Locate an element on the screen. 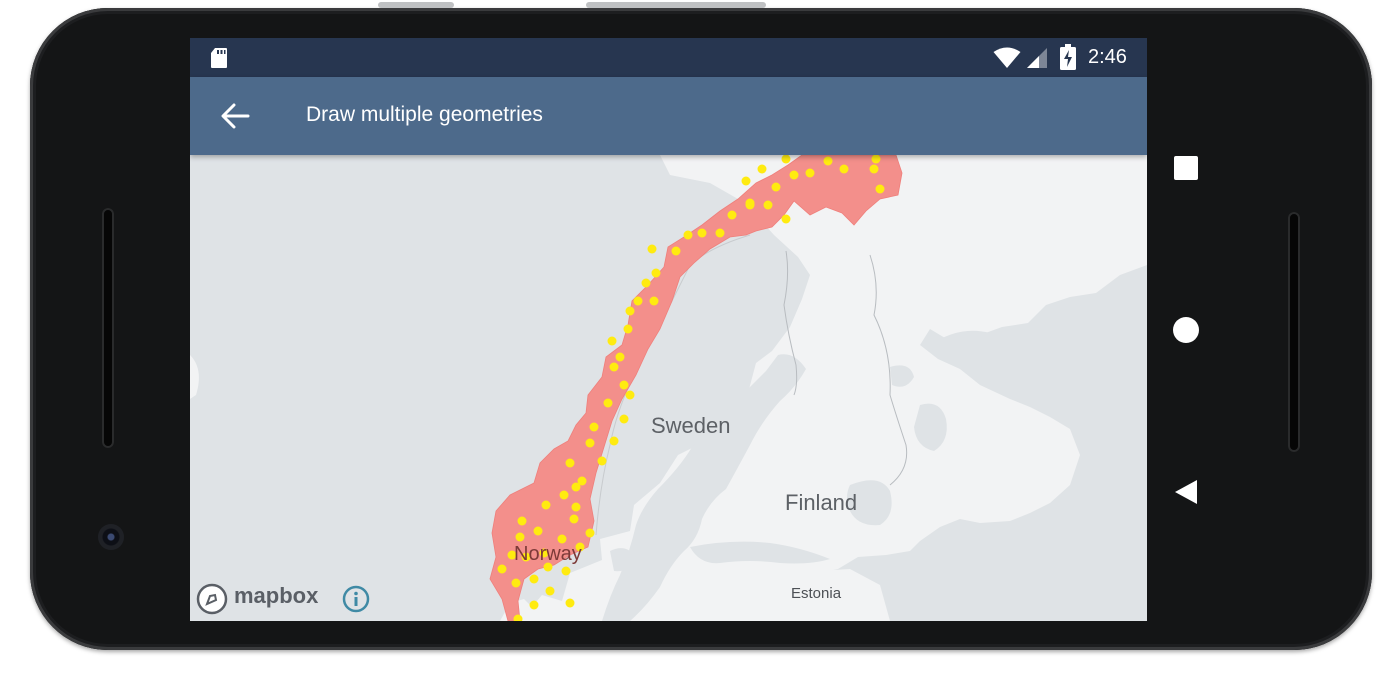 Image resolution: width=1400 pixels, height=678 pixels. wifi-icon is located at coordinates (1007, 57).